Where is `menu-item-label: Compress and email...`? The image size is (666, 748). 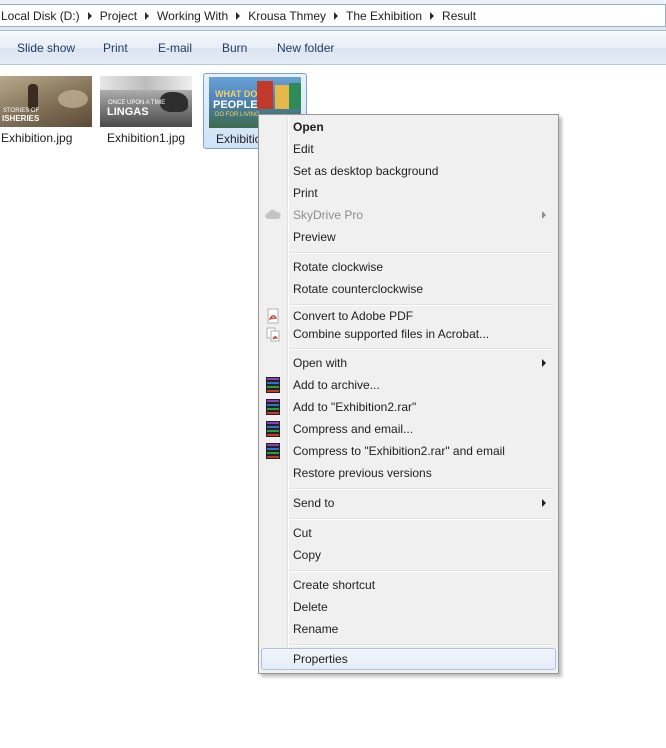
menu-item-label: Compress and email... is located at coordinates (353, 429).